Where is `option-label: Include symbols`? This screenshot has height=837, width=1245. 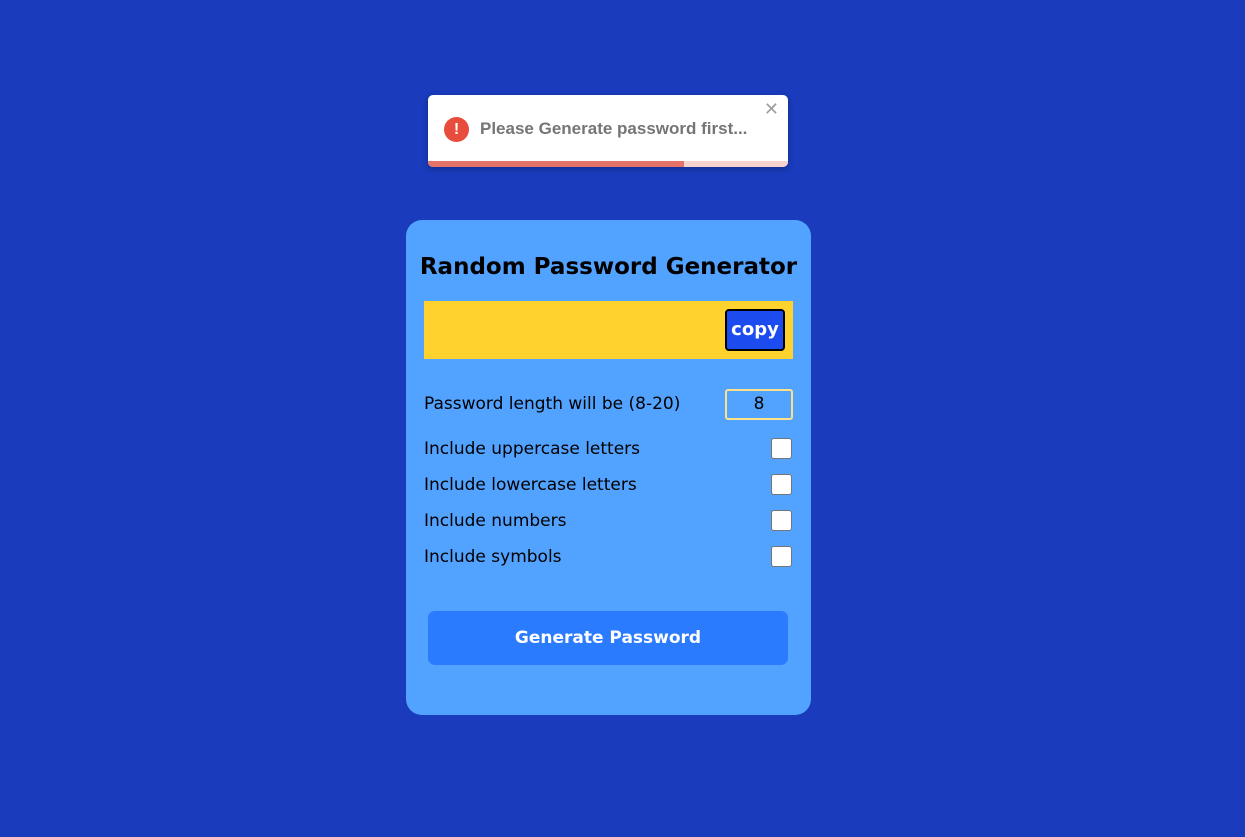 option-label: Include symbols is located at coordinates (493, 557).